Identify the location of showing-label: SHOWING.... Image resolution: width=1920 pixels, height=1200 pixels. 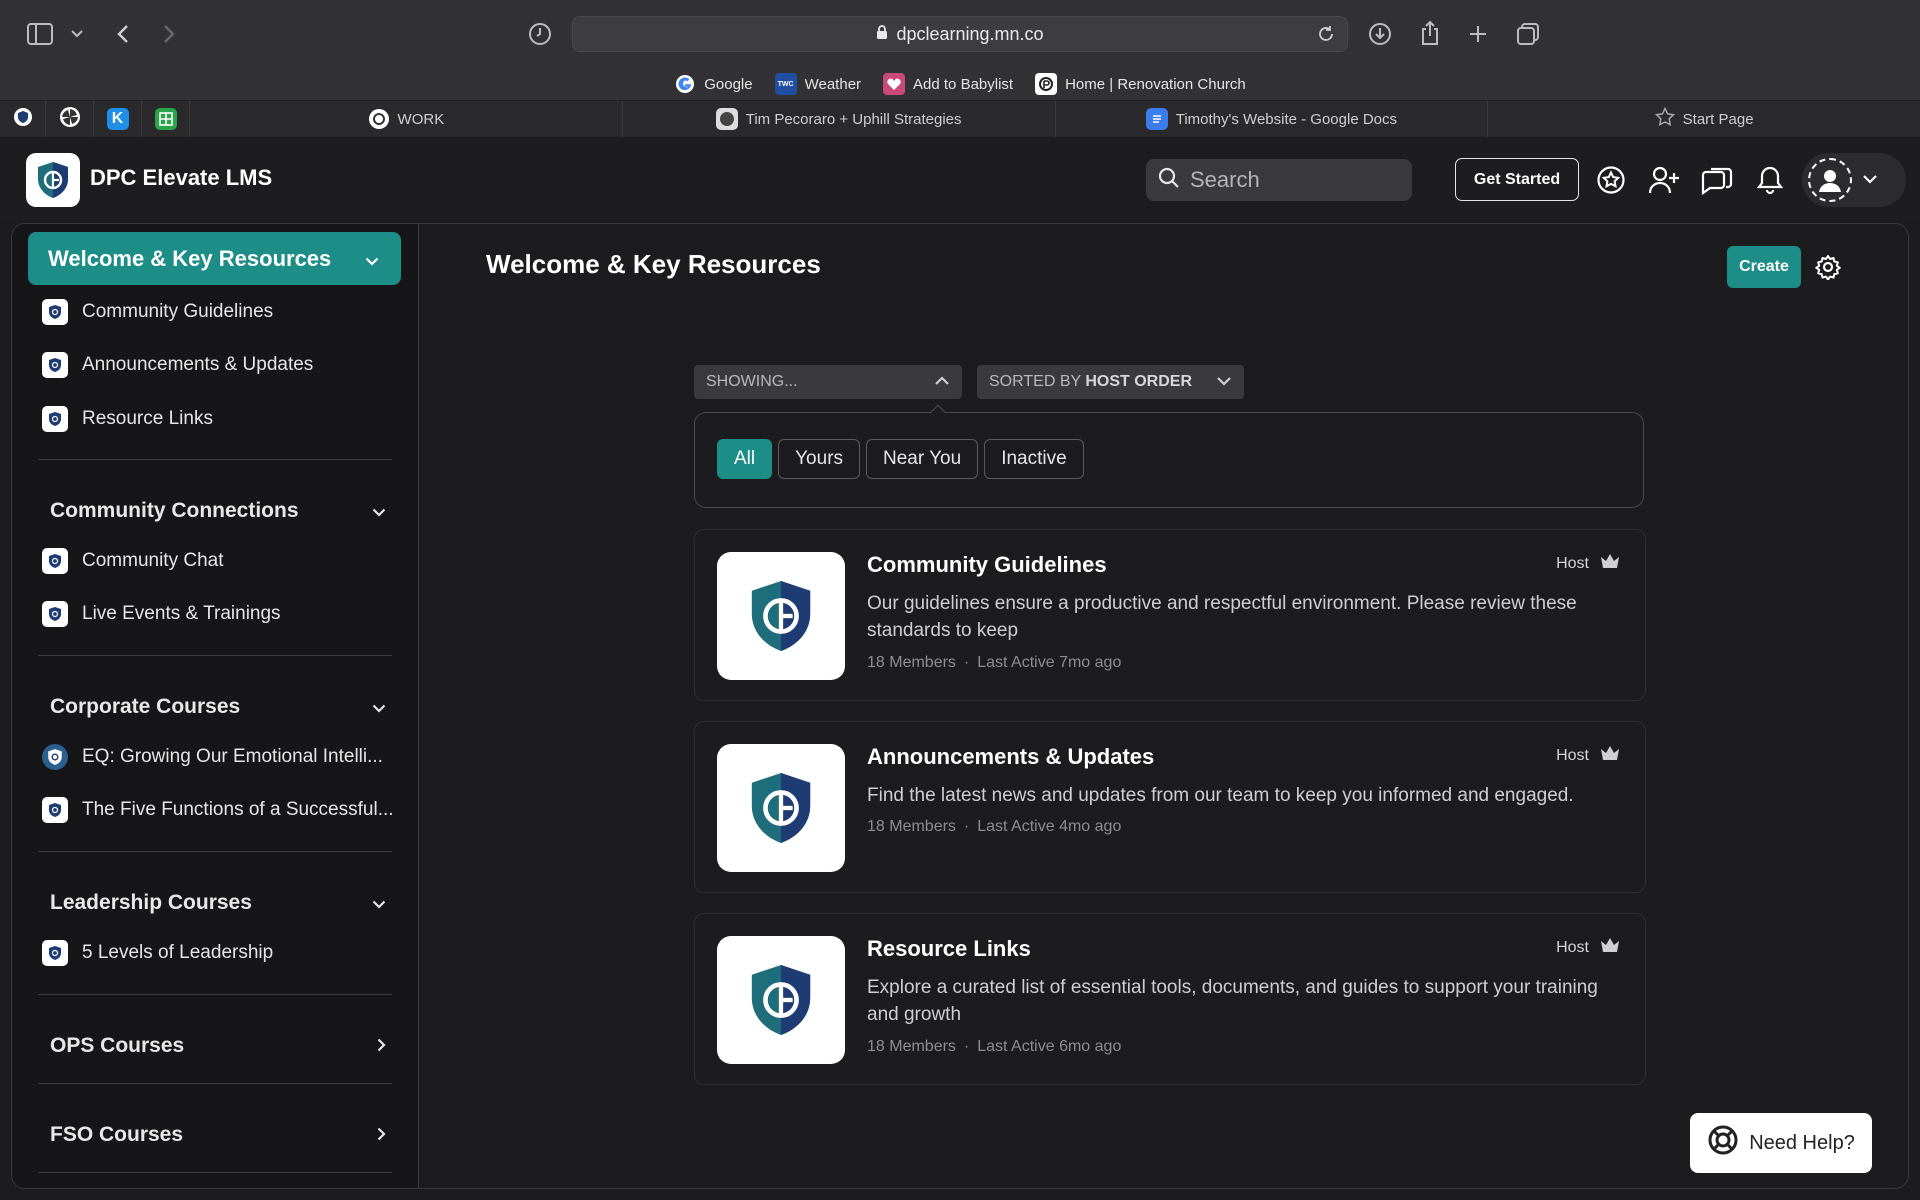
(752, 381).